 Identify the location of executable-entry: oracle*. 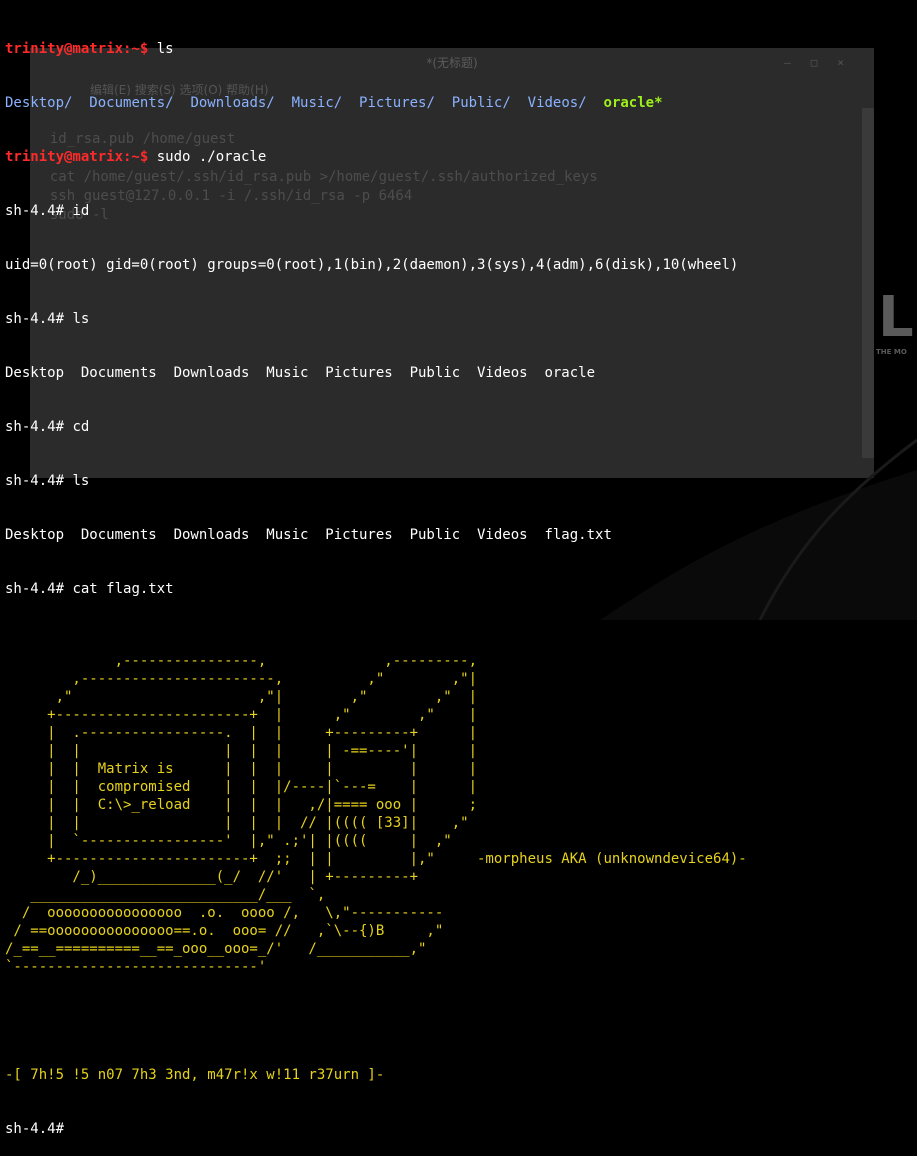
(633, 103).